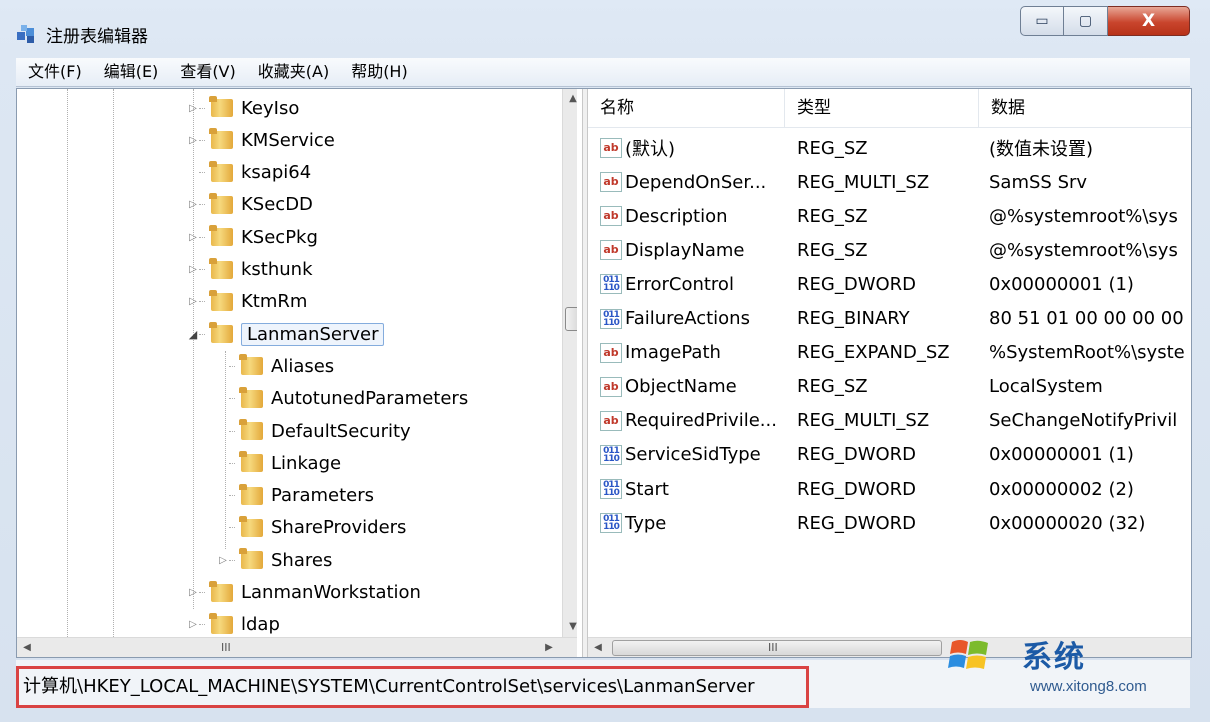 Image resolution: width=1210 pixels, height=722 pixels. I want to click on value-name-cell: ab DisplayName, so click(691, 250).